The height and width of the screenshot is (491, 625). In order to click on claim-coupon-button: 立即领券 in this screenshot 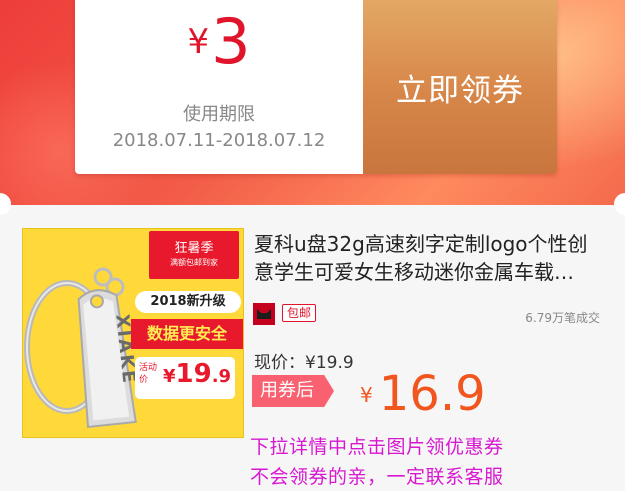, I will do `click(460, 87)`.